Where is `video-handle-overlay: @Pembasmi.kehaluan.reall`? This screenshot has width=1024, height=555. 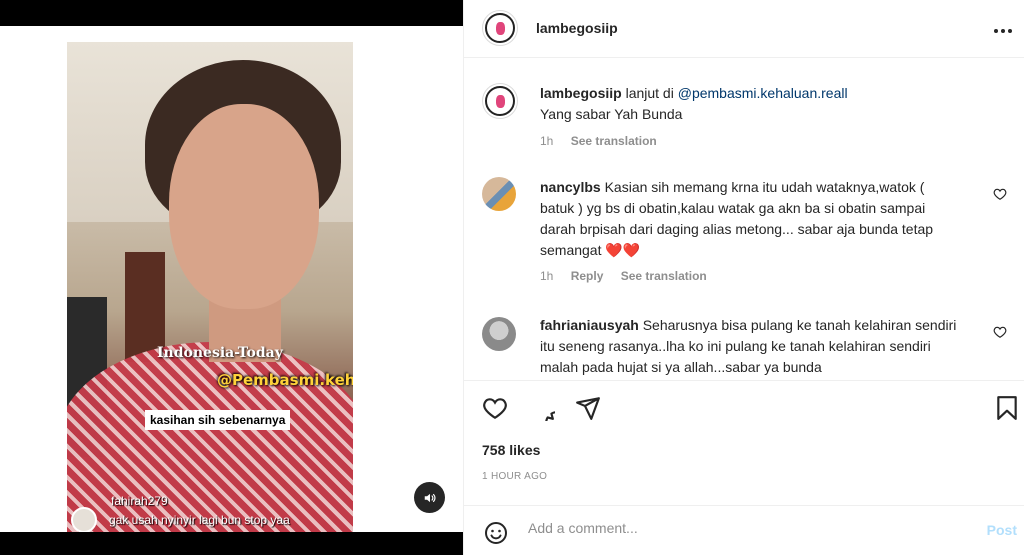
video-handle-overlay: @Pembasmi.kehaluan.reall is located at coordinates (285, 380).